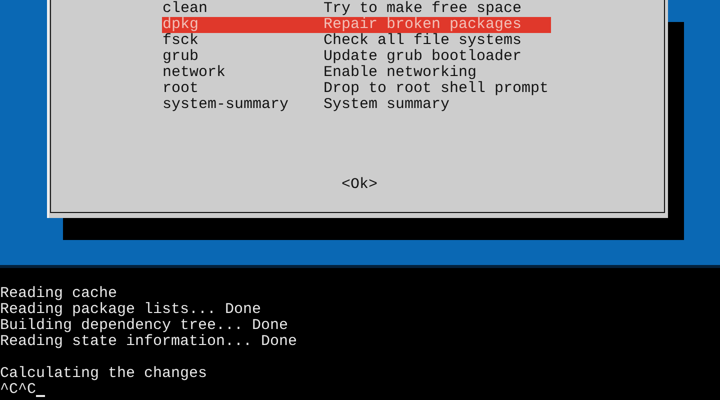  I want to click on terminal-line: Calculating the changes, so click(104, 374).